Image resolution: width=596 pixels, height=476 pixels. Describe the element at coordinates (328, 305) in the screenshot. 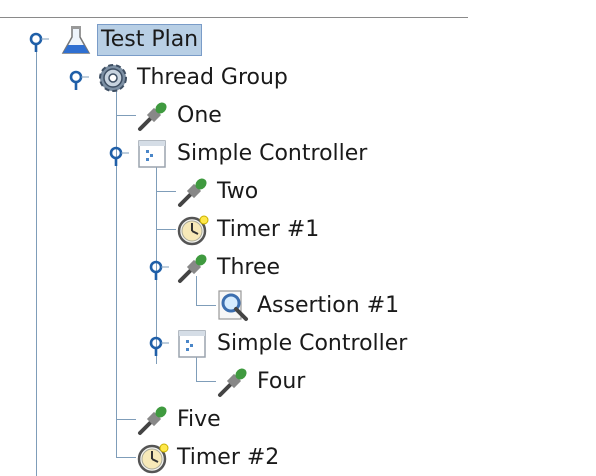

I see `tree-node-label: Assertion #1` at that location.